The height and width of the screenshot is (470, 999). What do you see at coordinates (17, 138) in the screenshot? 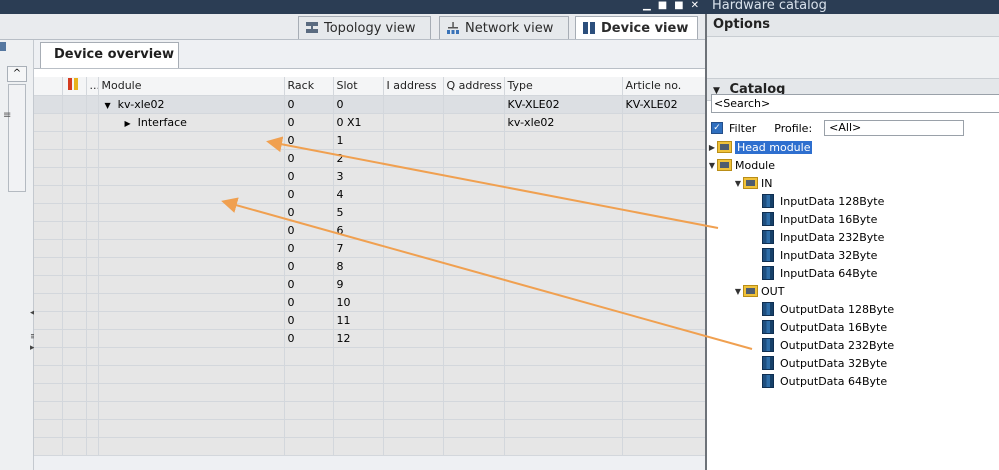
I see `scrollbar-thumb` at bounding box center [17, 138].